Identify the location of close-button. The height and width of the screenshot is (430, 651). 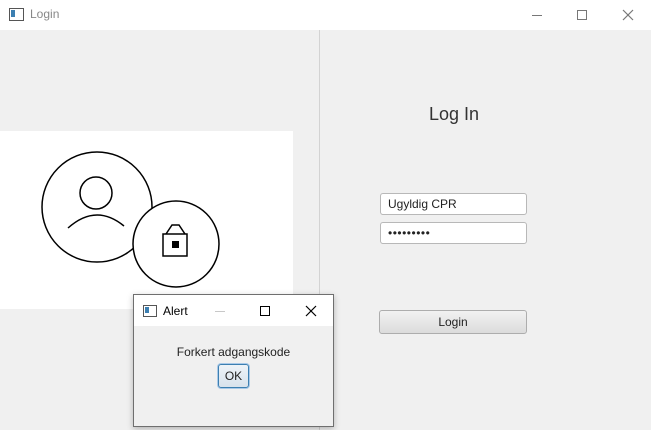
(628, 15).